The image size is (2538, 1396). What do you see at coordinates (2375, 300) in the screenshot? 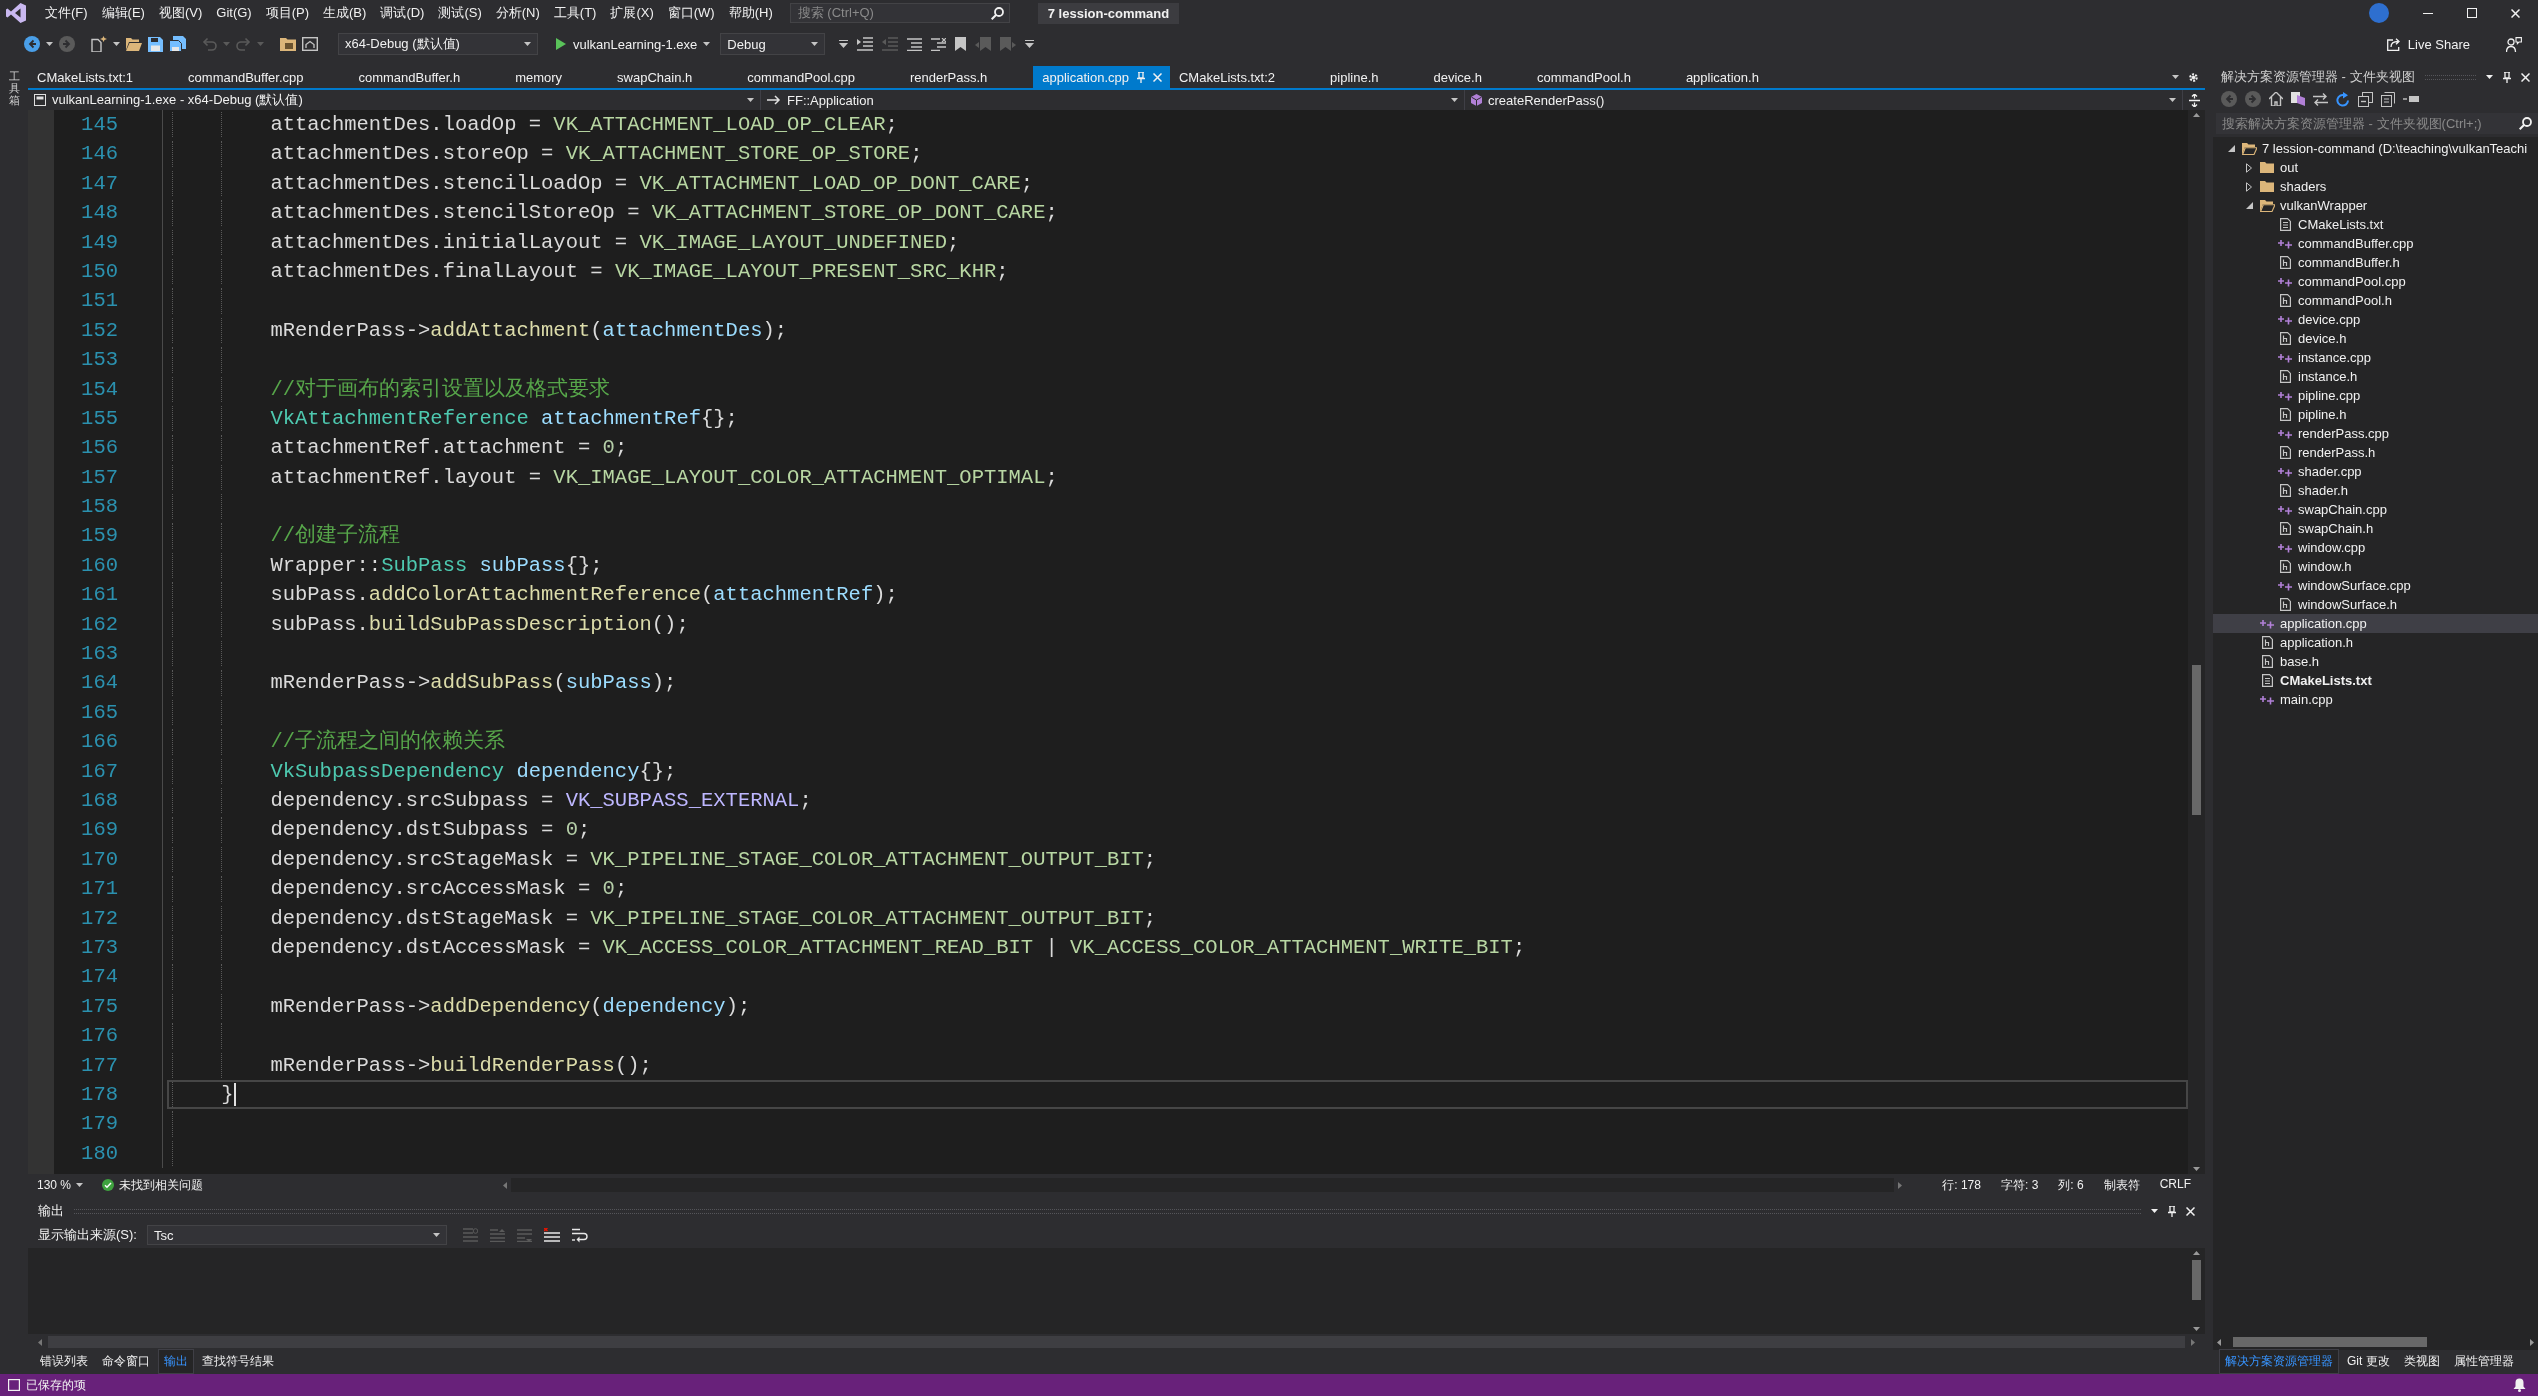
I see `tree-item: commandPool.h` at bounding box center [2375, 300].